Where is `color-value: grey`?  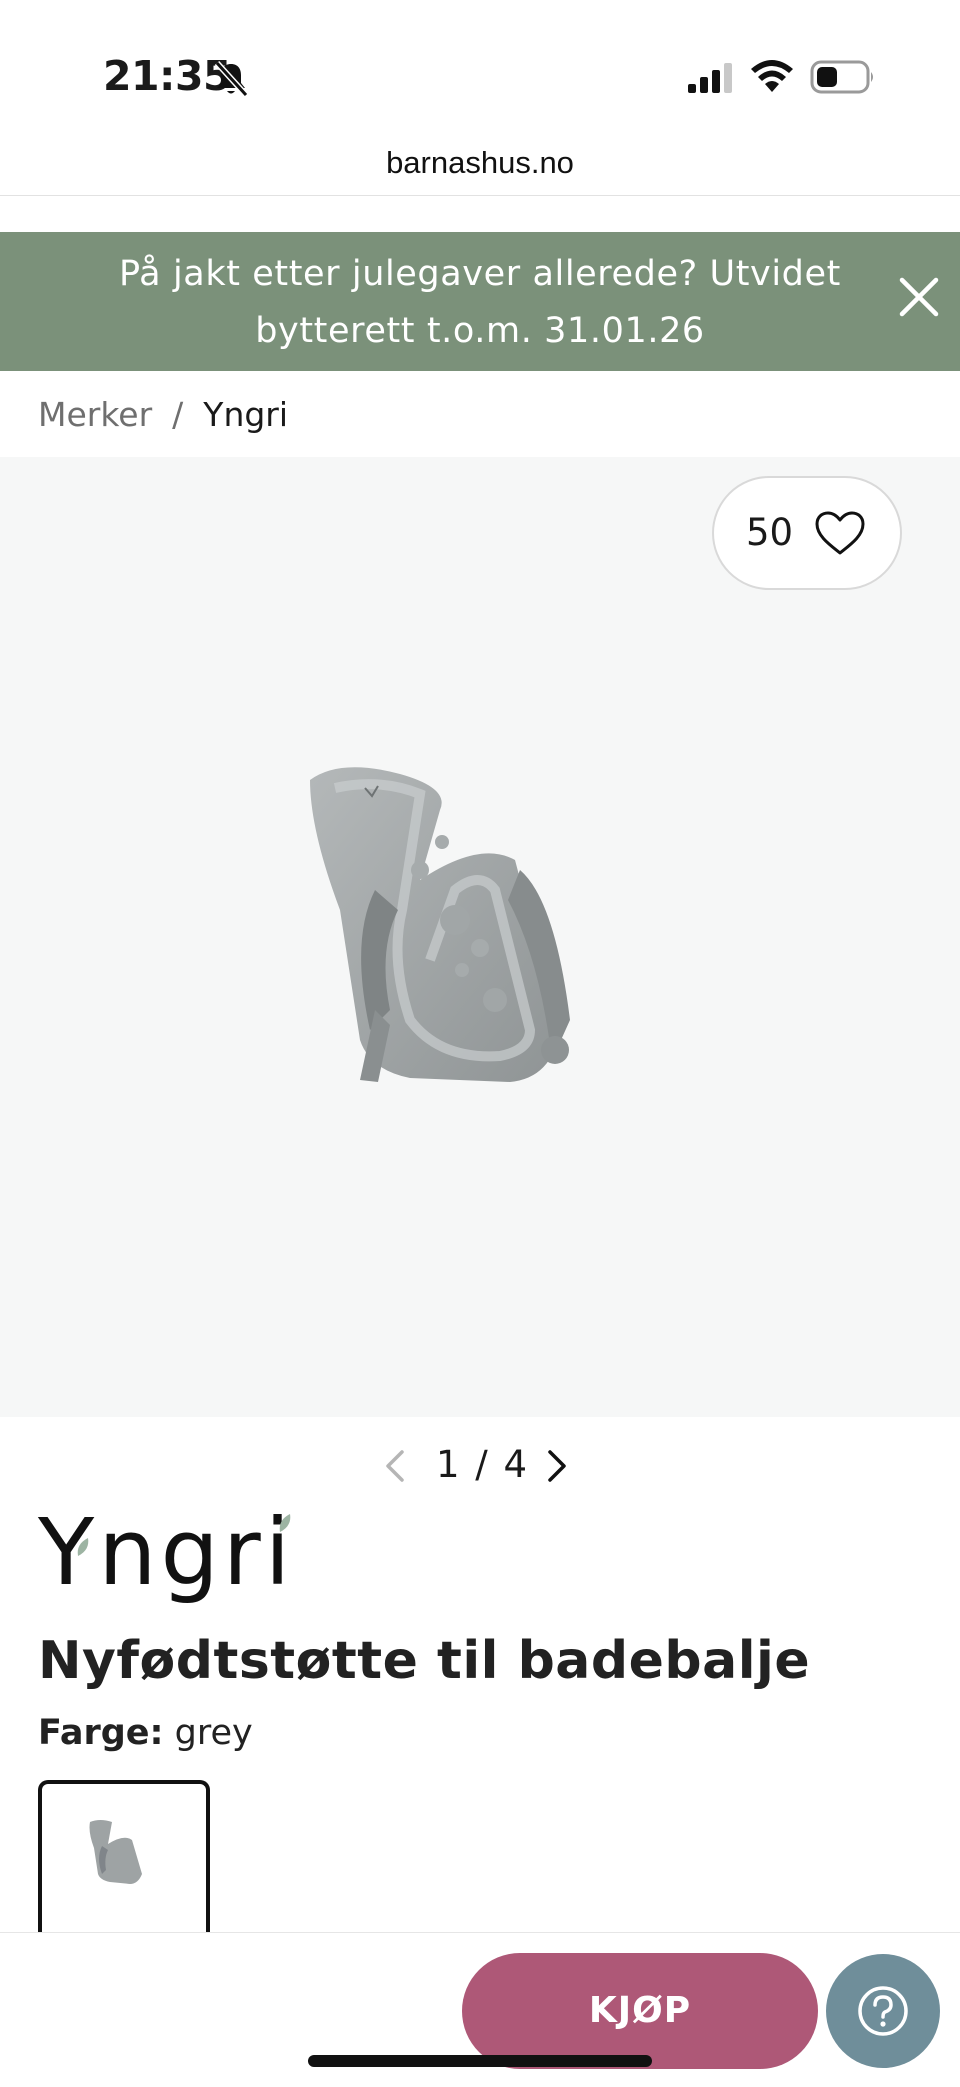 color-value: grey is located at coordinates (213, 1733).